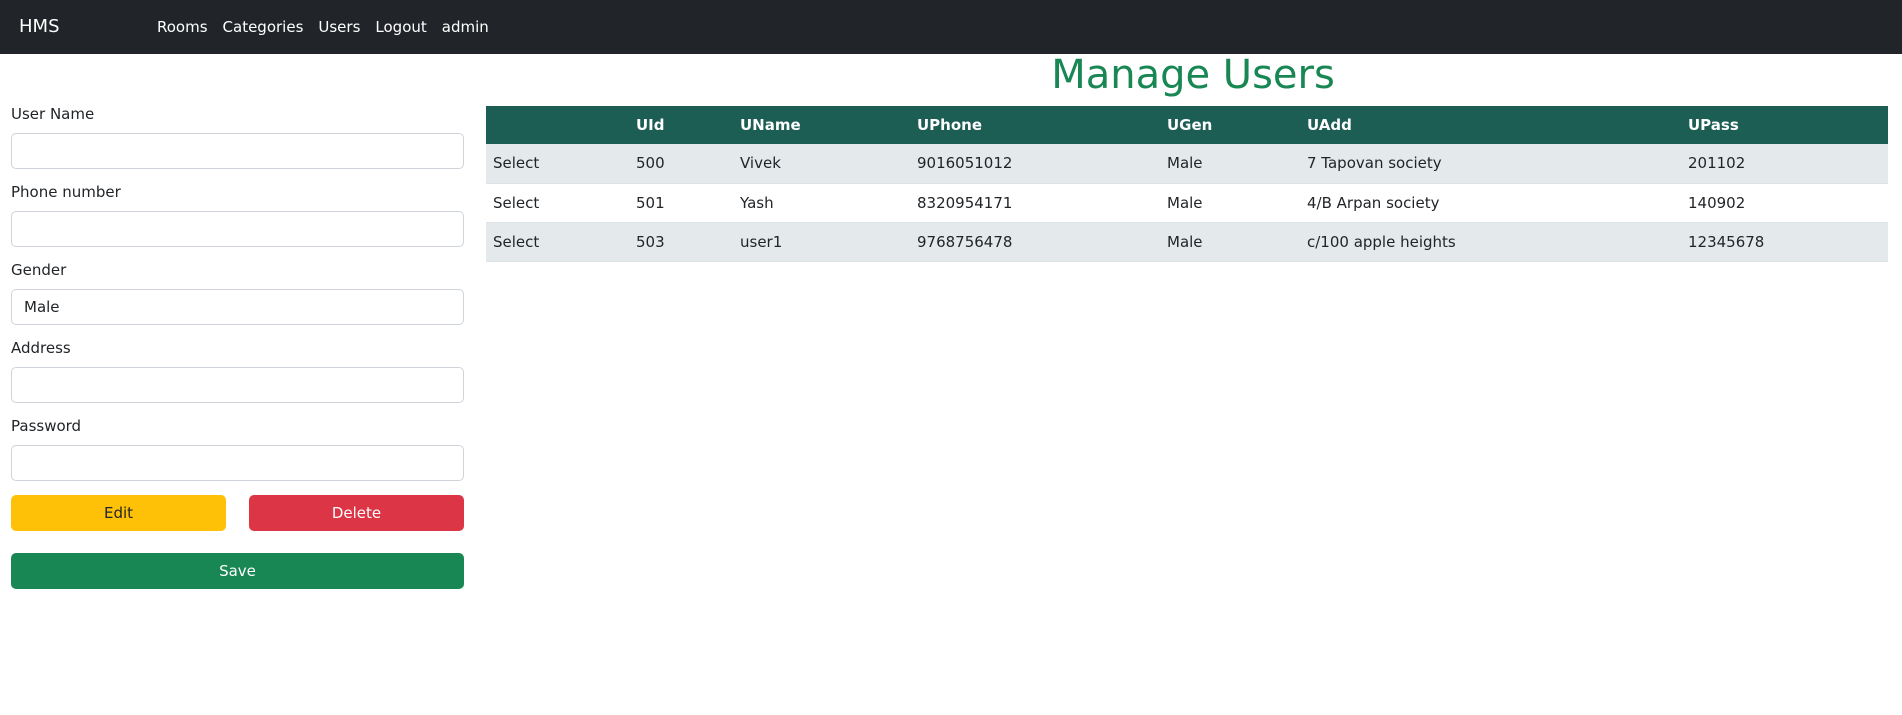 The image size is (1902, 715). I want to click on cell-uphone: 9016051012, so click(1035, 164).